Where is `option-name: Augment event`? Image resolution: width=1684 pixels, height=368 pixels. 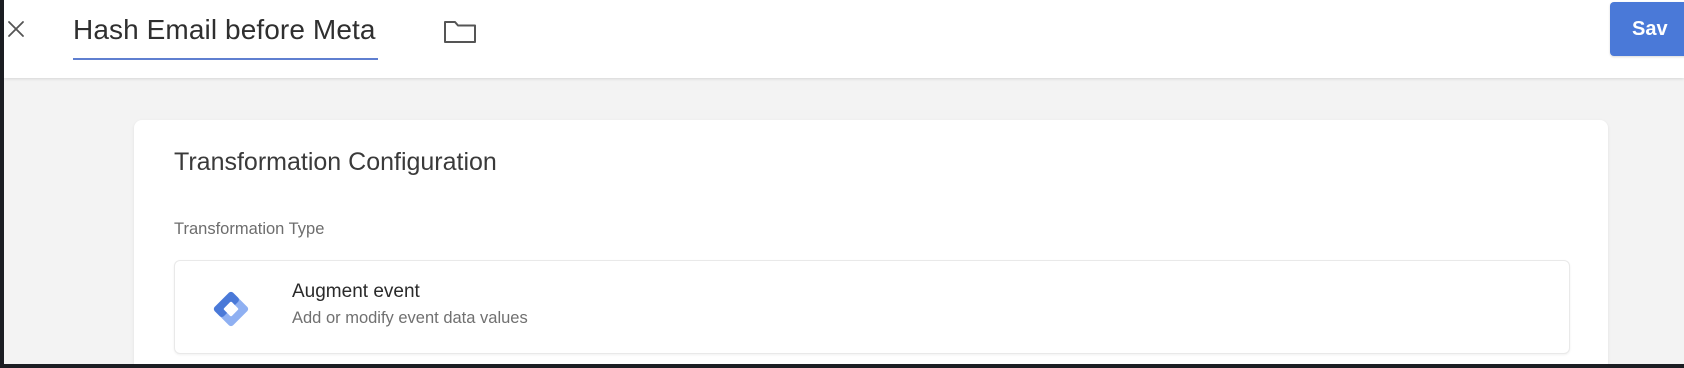 option-name: Augment event is located at coordinates (356, 291).